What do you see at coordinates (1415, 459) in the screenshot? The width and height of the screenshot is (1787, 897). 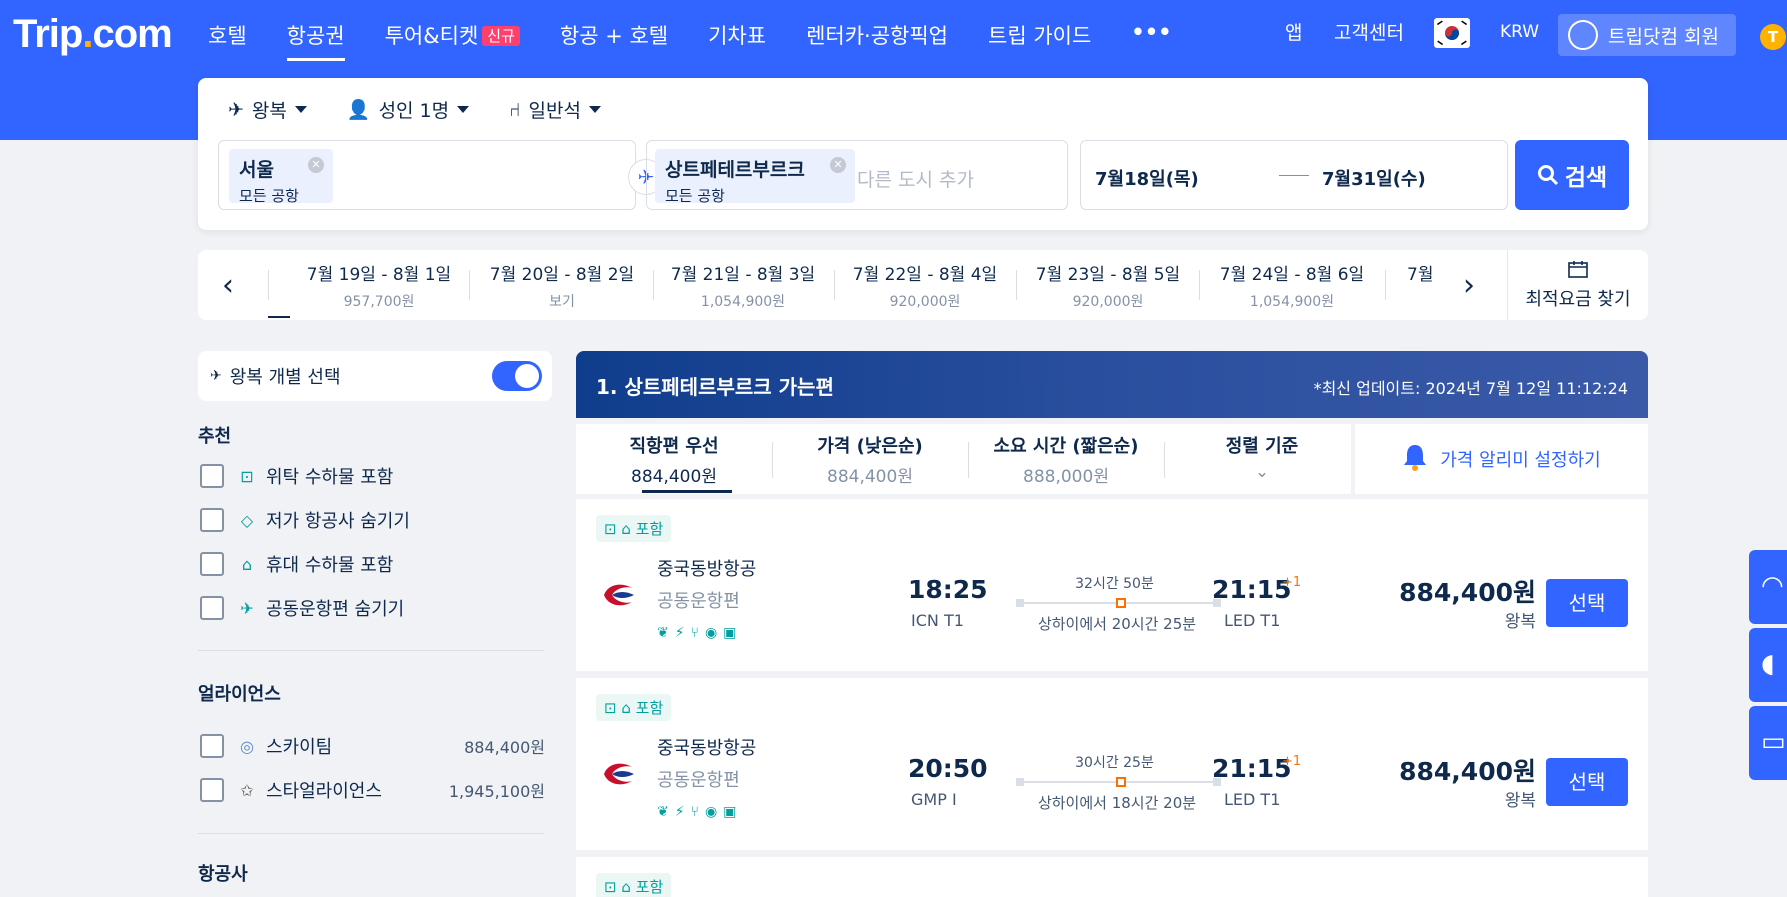 I see `bell-icon` at bounding box center [1415, 459].